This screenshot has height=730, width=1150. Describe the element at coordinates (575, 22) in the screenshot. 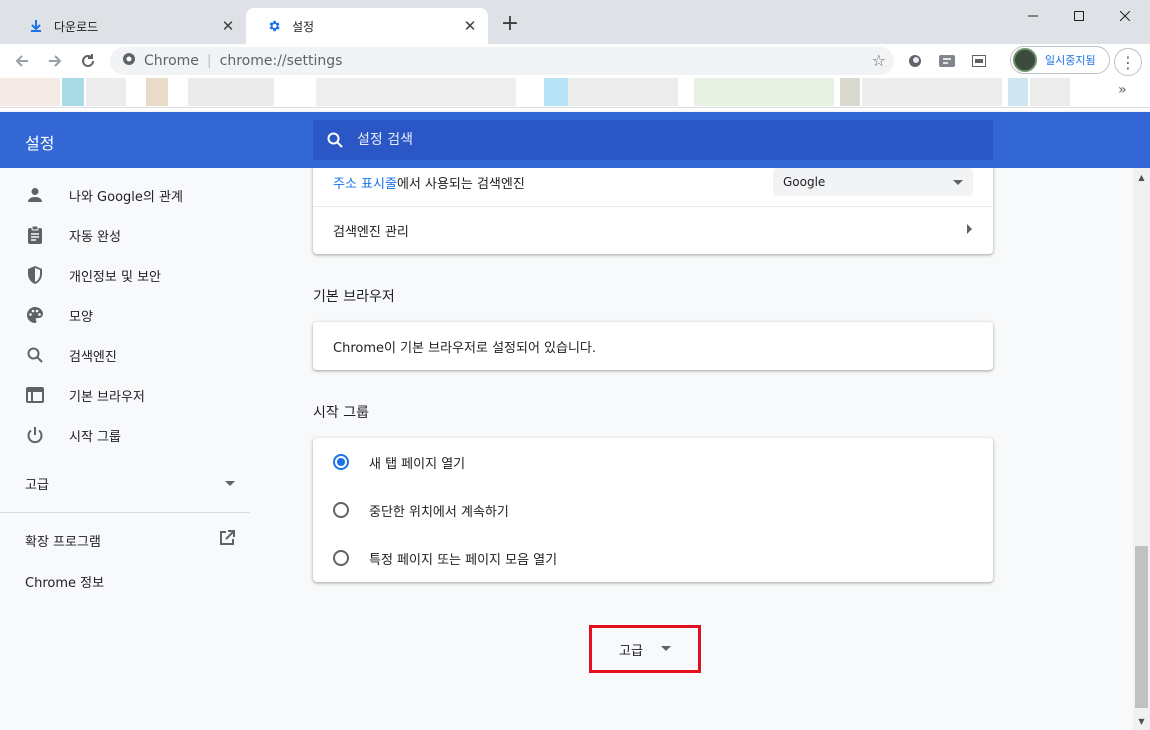

I see `title-bar: 다운로드 ✕ 설정 ✕ +` at that location.